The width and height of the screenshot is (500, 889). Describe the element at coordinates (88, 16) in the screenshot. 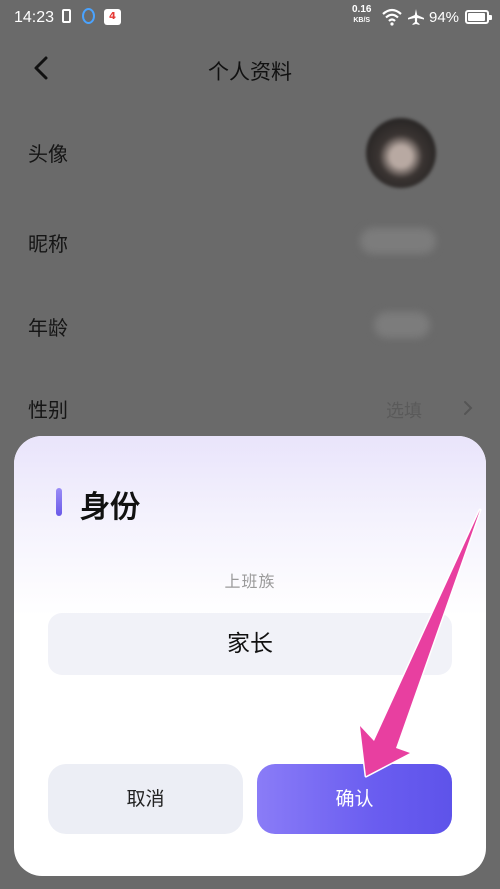

I see `ring-icon` at that location.